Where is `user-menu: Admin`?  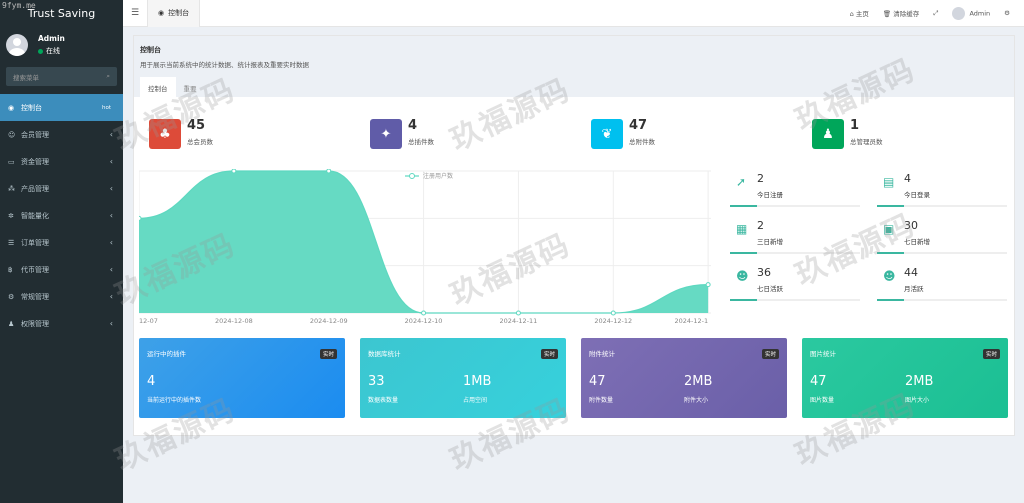 user-menu: Admin is located at coordinates (971, 13).